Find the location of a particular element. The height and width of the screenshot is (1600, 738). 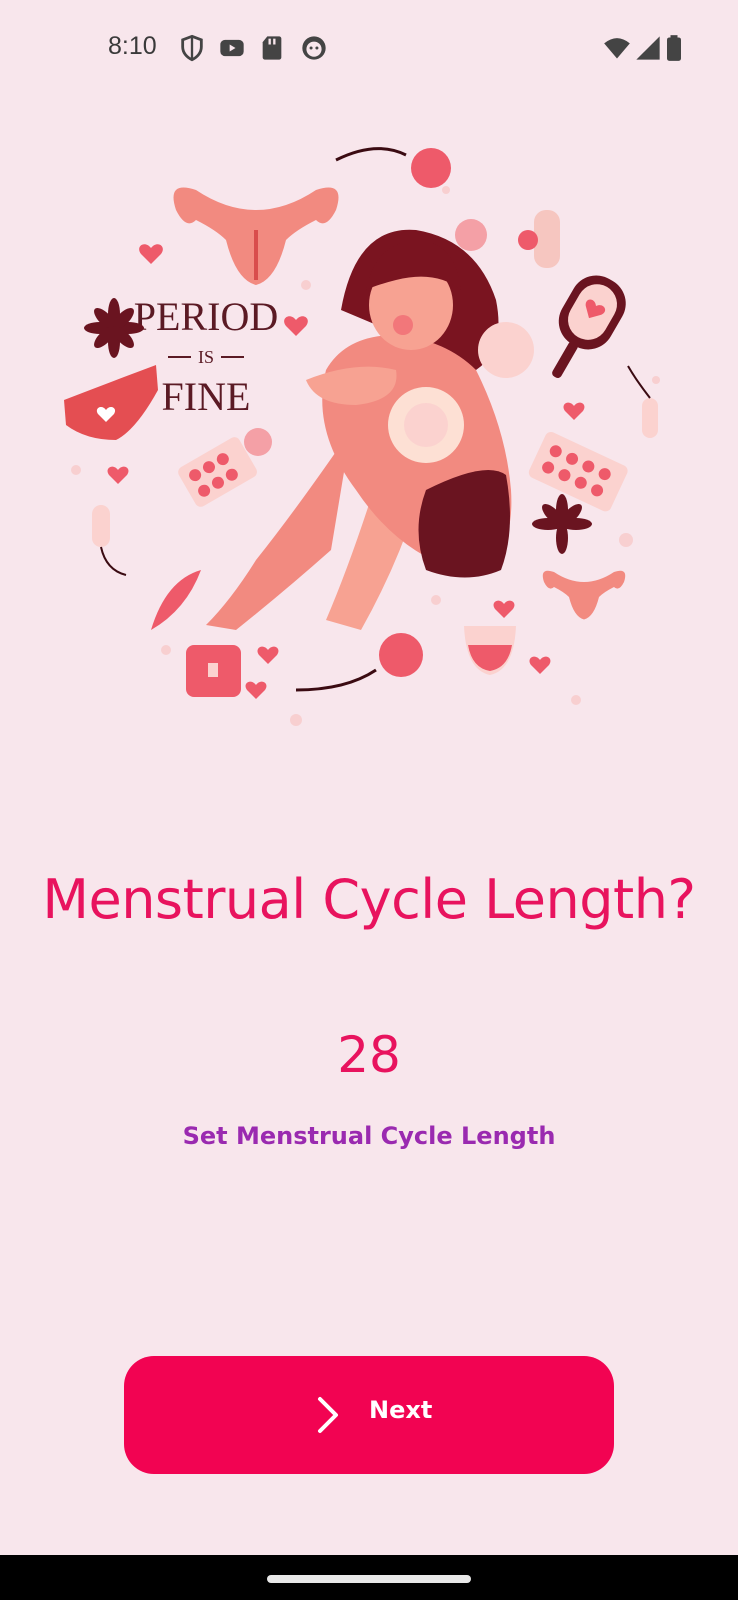

battery-icon is located at coordinates (674, 48).